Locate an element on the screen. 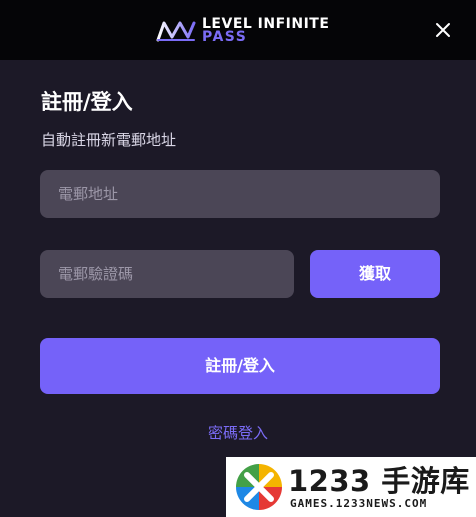  watermark-title: 1233 手游库 is located at coordinates (379, 481).